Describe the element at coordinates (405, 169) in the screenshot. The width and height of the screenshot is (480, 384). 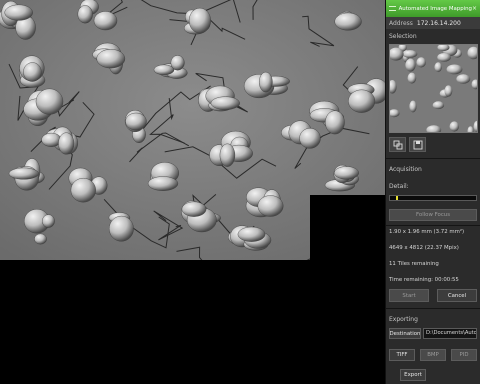
I see `acquisition-title: Acquisition` at that location.